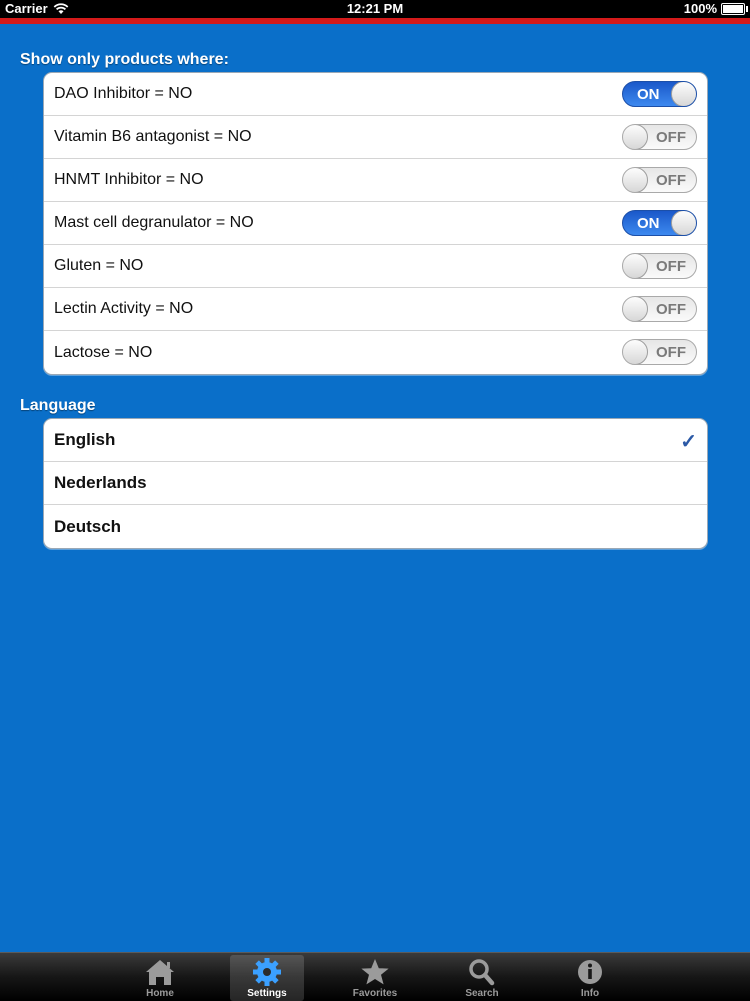  What do you see at coordinates (688, 442) in the screenshot?
I see `checkmark-icon: ✓` at bounding box center [688, 442].